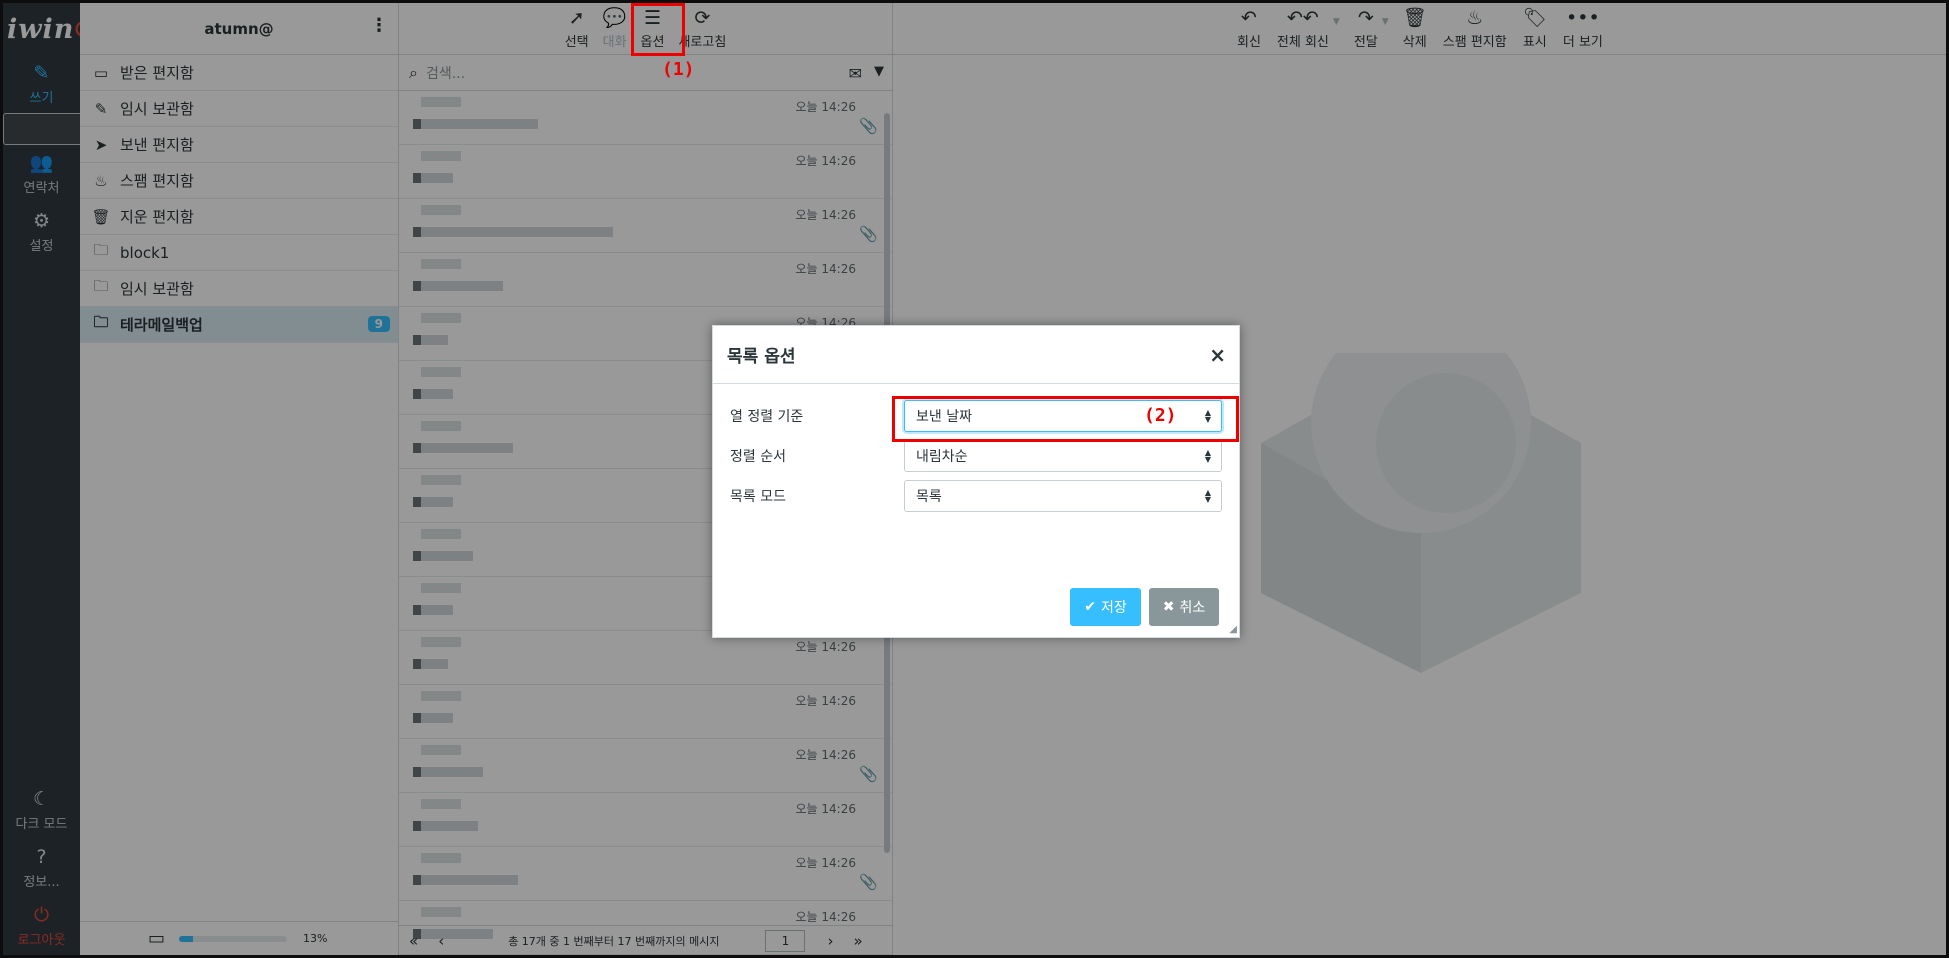 The image size is (1949, 958). I want to click on list-mode-value: 목록, so click(929, 497).